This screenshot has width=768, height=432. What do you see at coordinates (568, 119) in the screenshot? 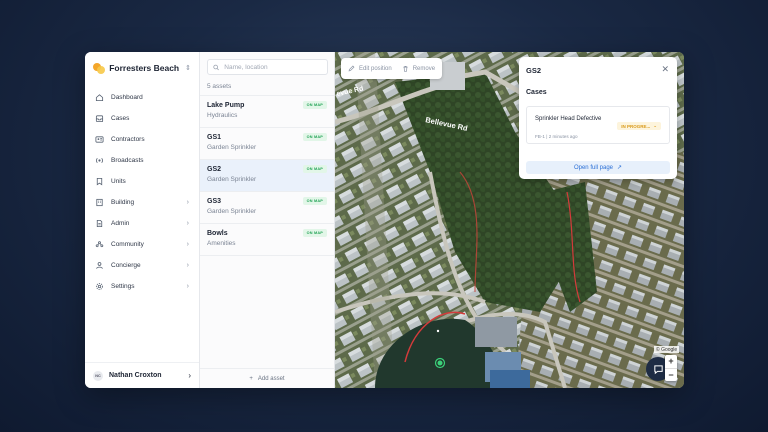
I see `case-title: Sprinkler Head Defective` at bounding box center [568, 119].